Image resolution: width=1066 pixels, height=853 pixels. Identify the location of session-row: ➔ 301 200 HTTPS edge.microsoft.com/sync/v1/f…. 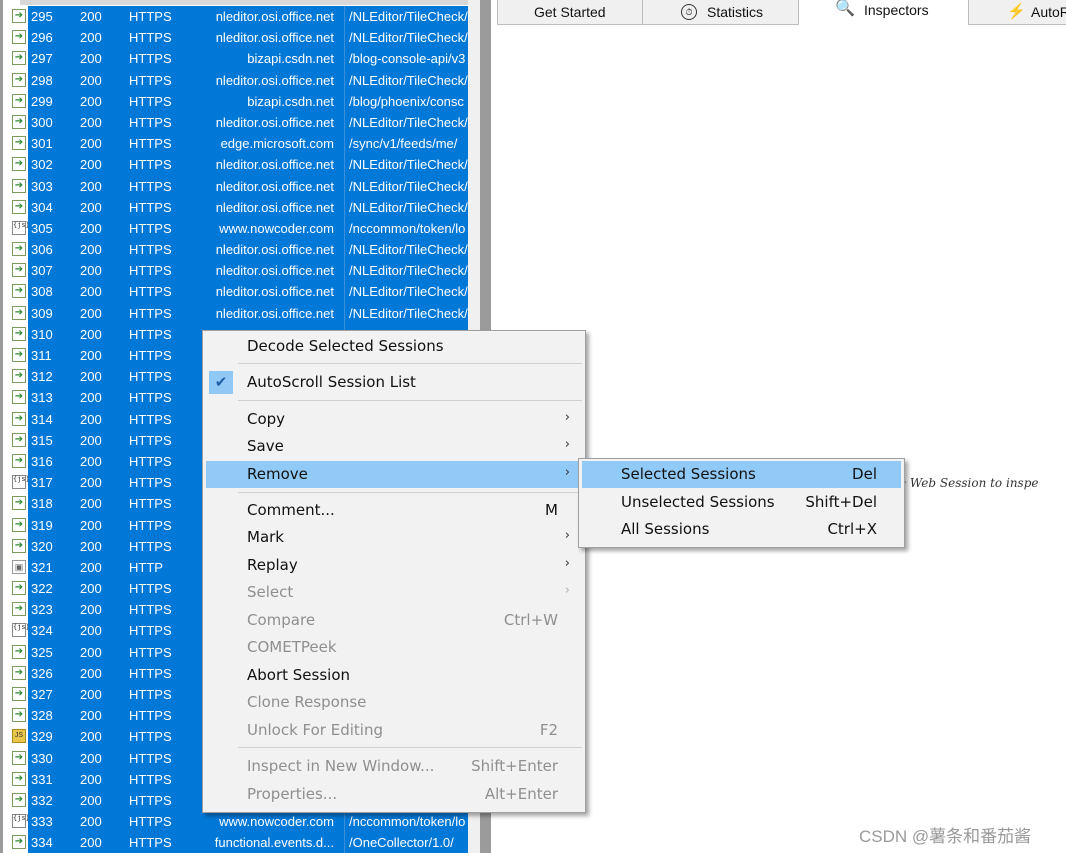
(238, 144).